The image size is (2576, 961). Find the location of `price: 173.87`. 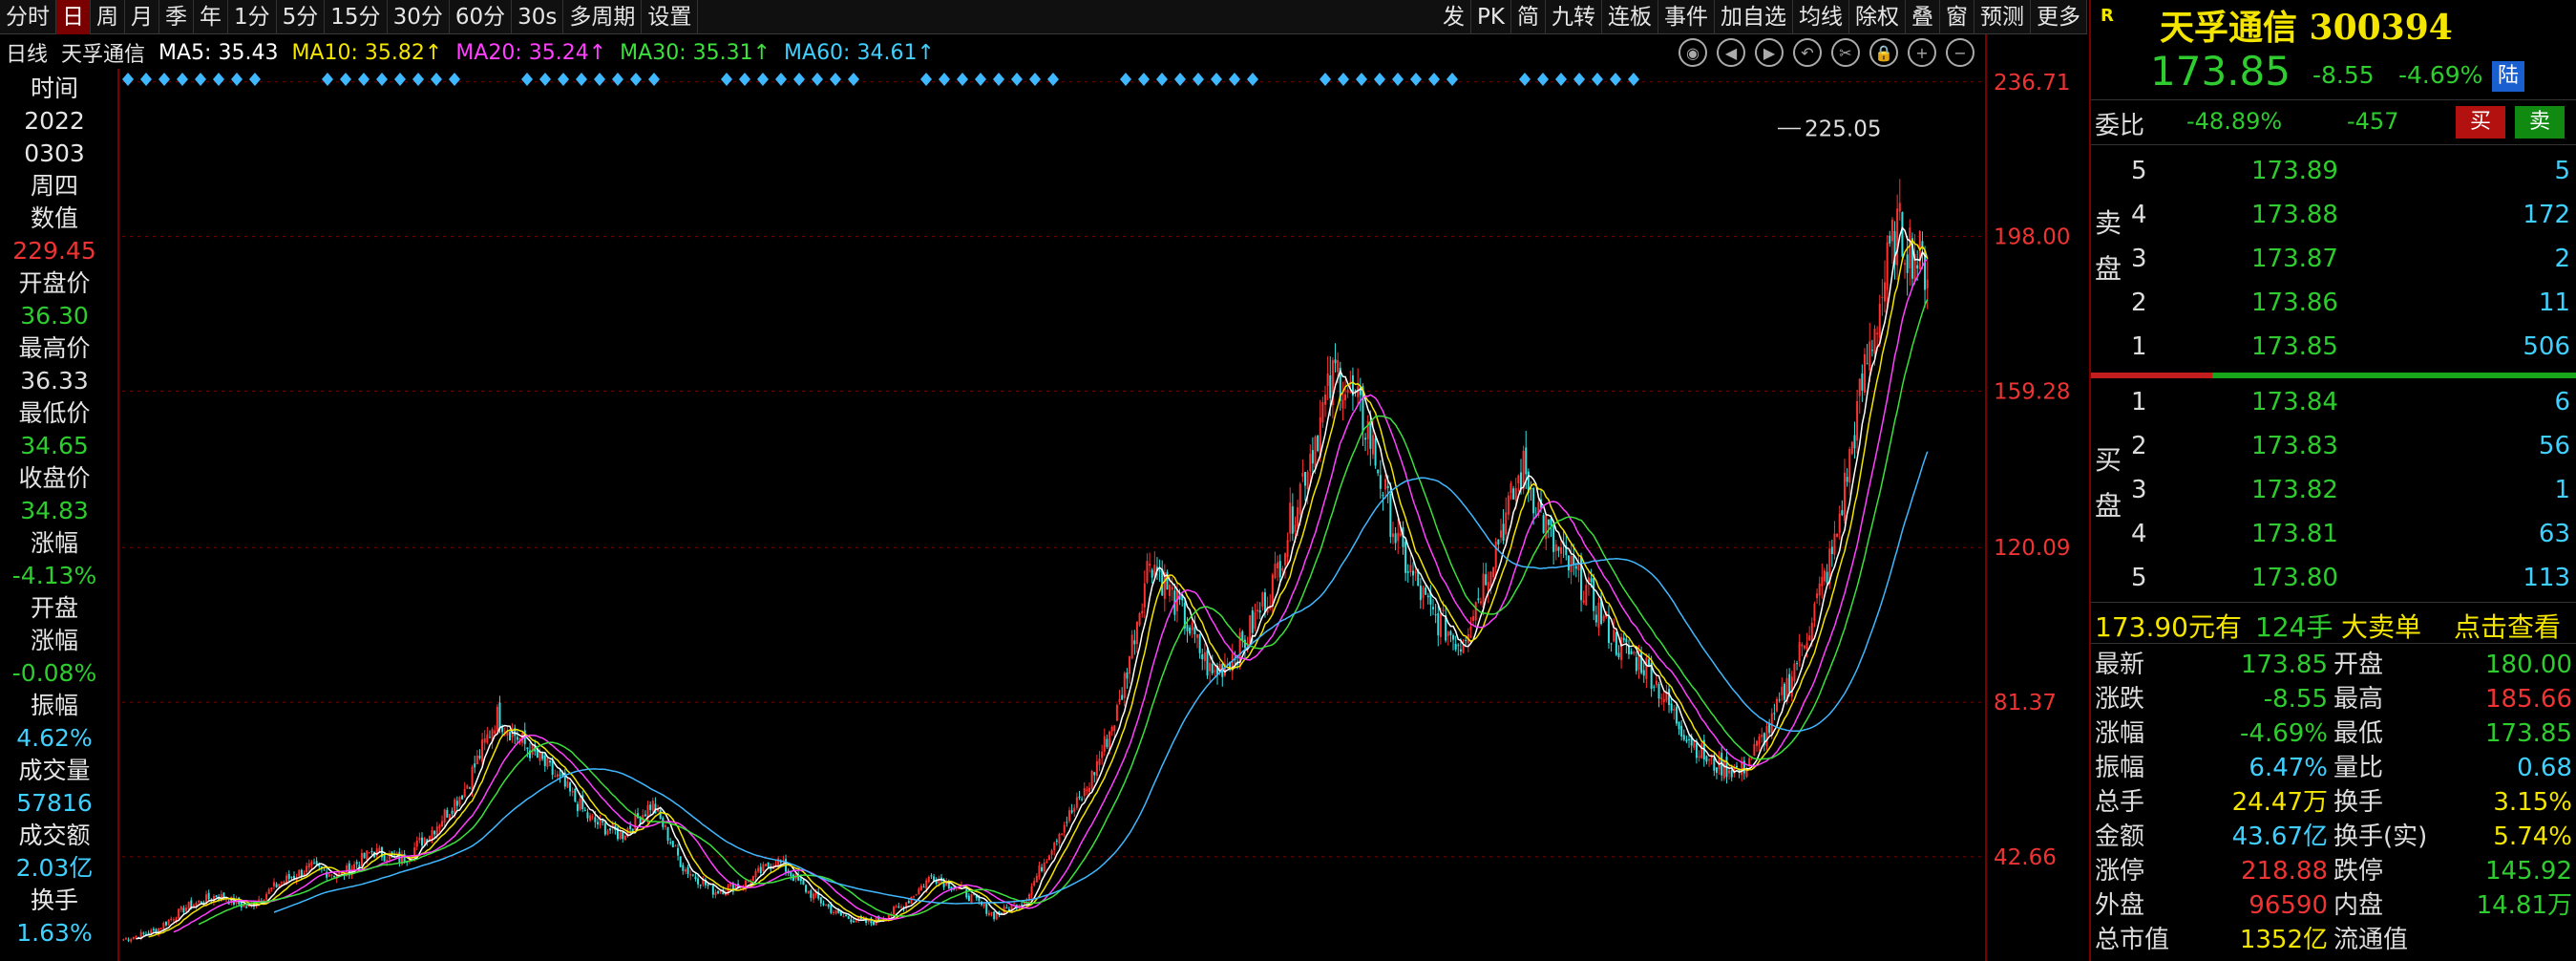

price: 173.87 is located at coordinates (2294, 259).